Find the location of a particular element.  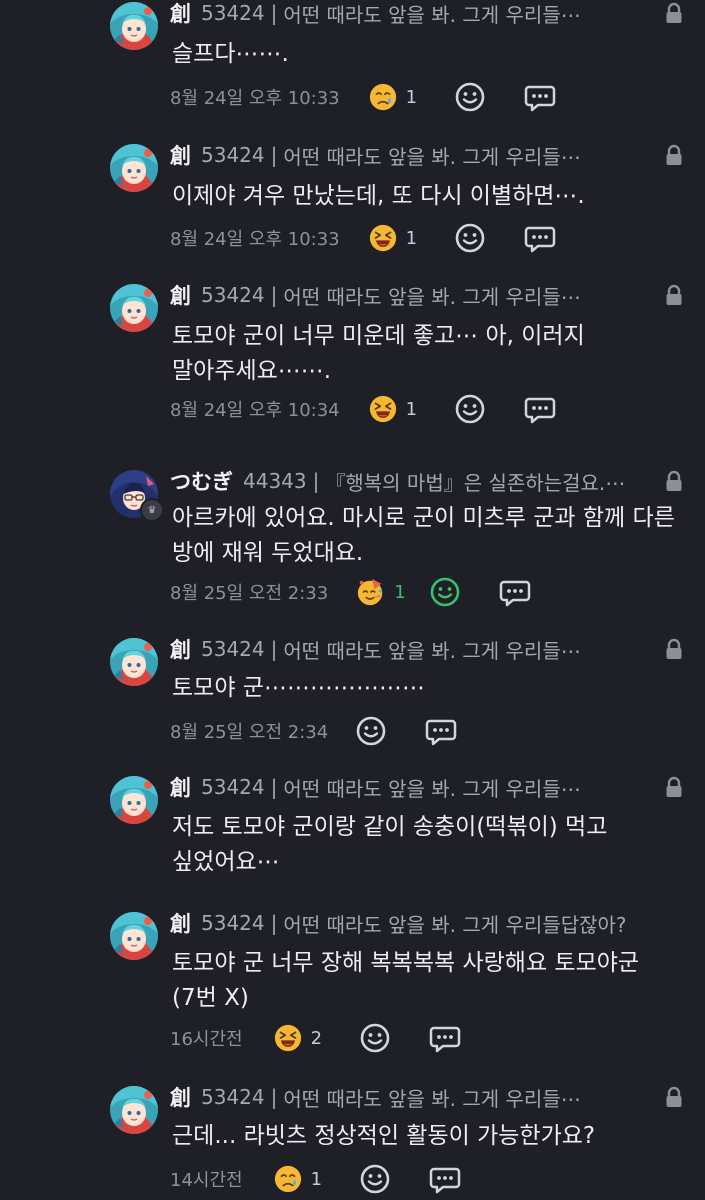

avatar: ♛ is located at coordinates (137, 496).